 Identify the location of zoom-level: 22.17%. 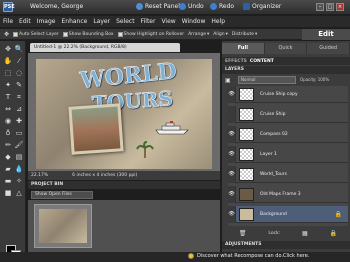
(39, 175).